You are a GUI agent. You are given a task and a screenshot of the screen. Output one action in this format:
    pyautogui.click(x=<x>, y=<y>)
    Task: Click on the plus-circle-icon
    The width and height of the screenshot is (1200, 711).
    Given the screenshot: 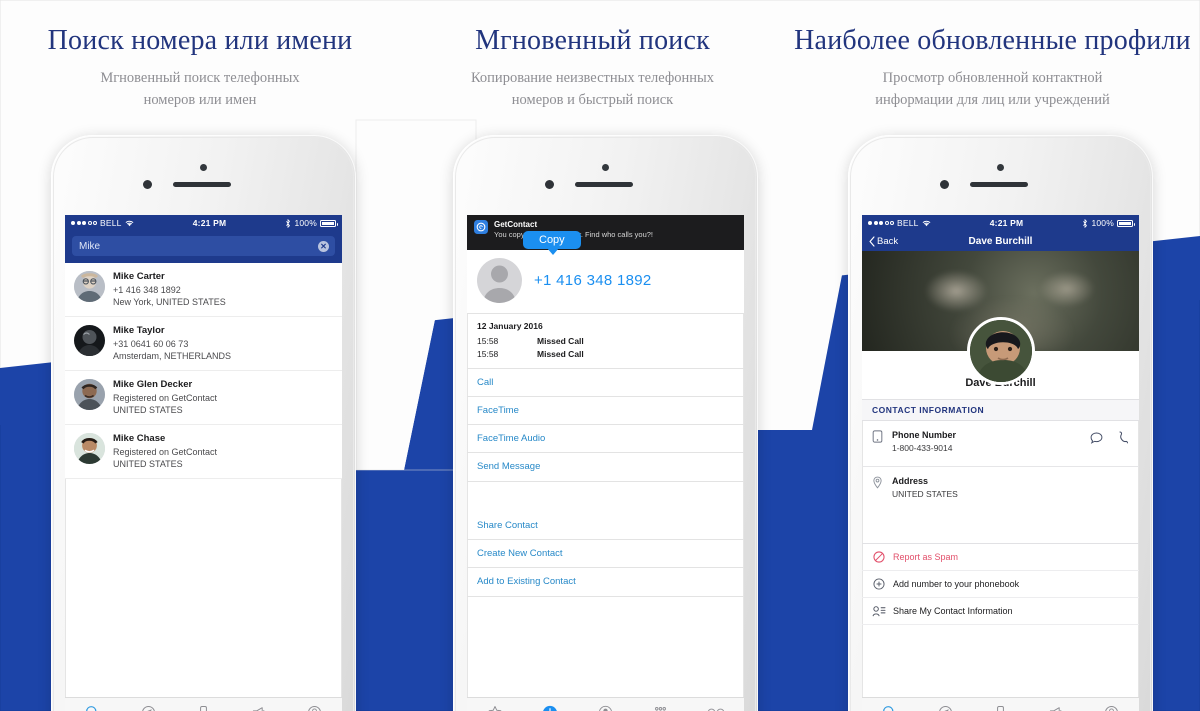 What is the action you would take?
    pyautogui.click(x=879, y=584)
    